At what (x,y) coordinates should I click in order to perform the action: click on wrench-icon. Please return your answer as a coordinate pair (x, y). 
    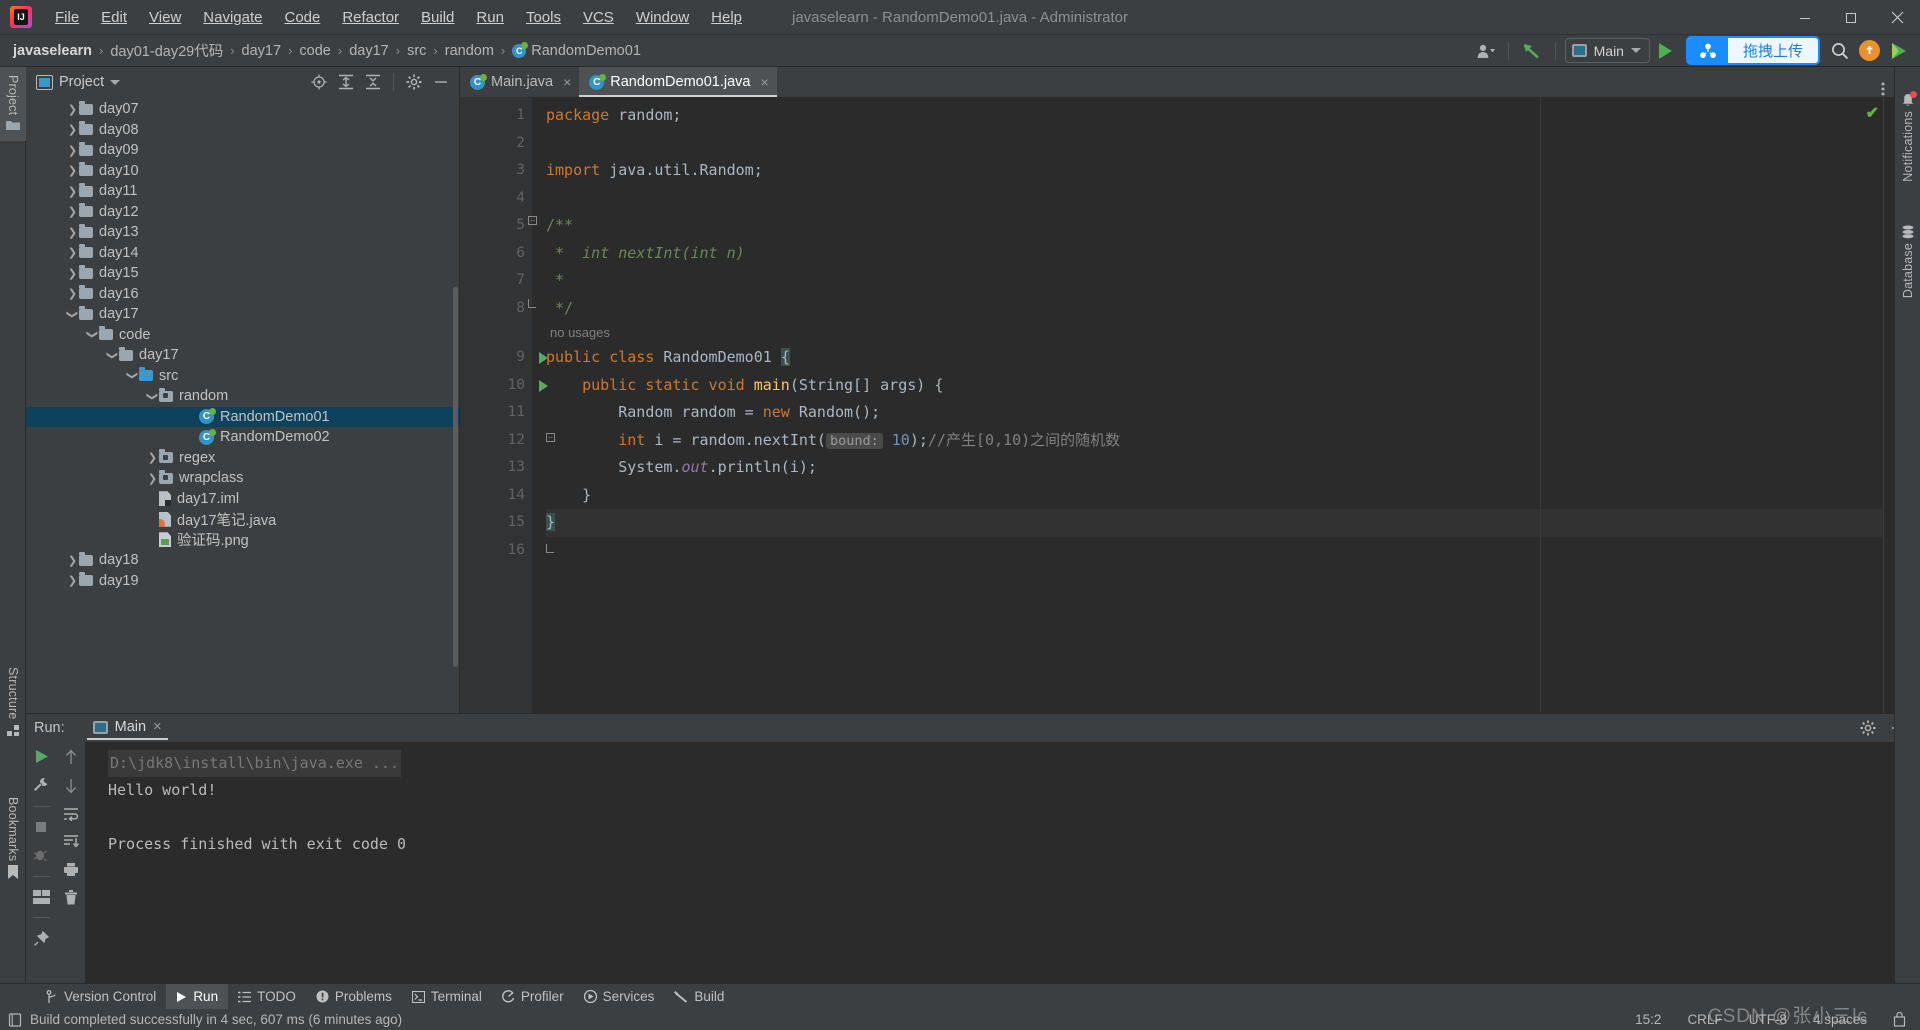
    Looking at the image, I should click on (41, 785).